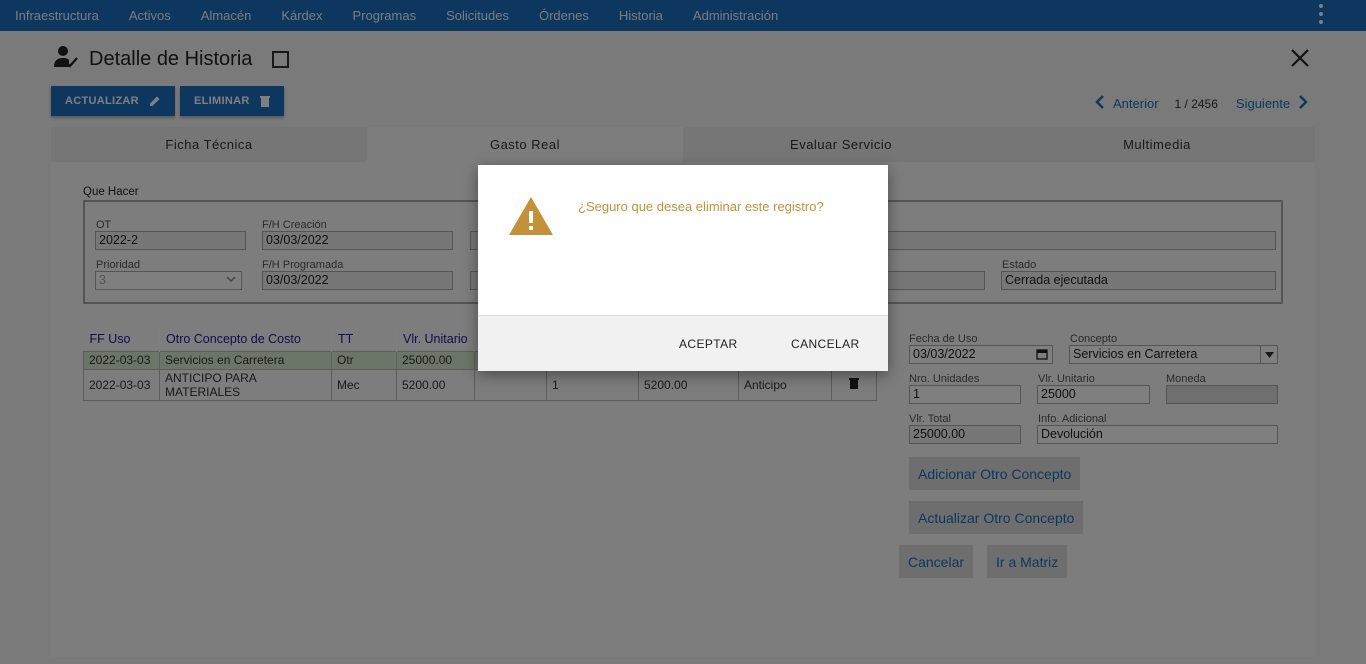  What do you see at coordinates (531, 218) in the screenshot?
I see `warning-icon` at bounding box center [531, 218].